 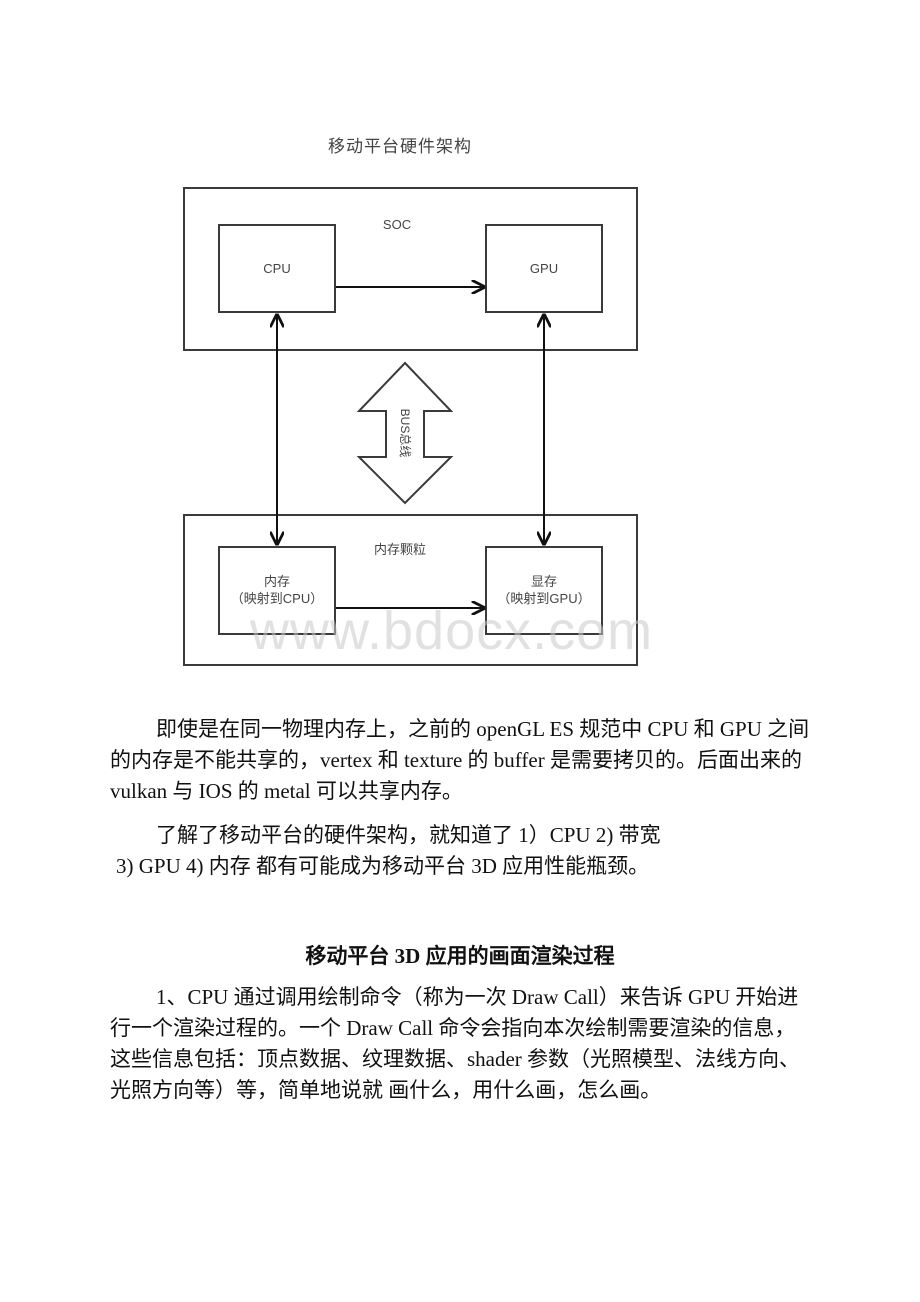 What do you see at coordinates (544, 581) in the screenshot?
I see `vram-label-line1: 显存` at bounding box center [544, 581].